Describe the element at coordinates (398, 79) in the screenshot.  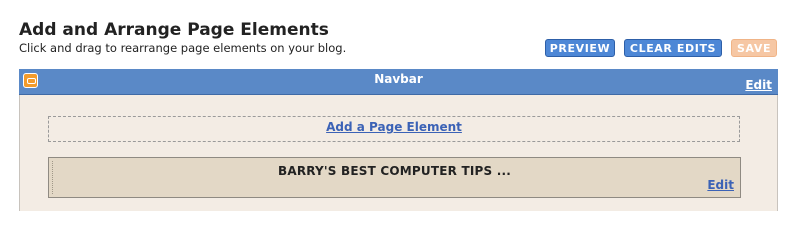
I see `navbar-label: Navbar` at that location.